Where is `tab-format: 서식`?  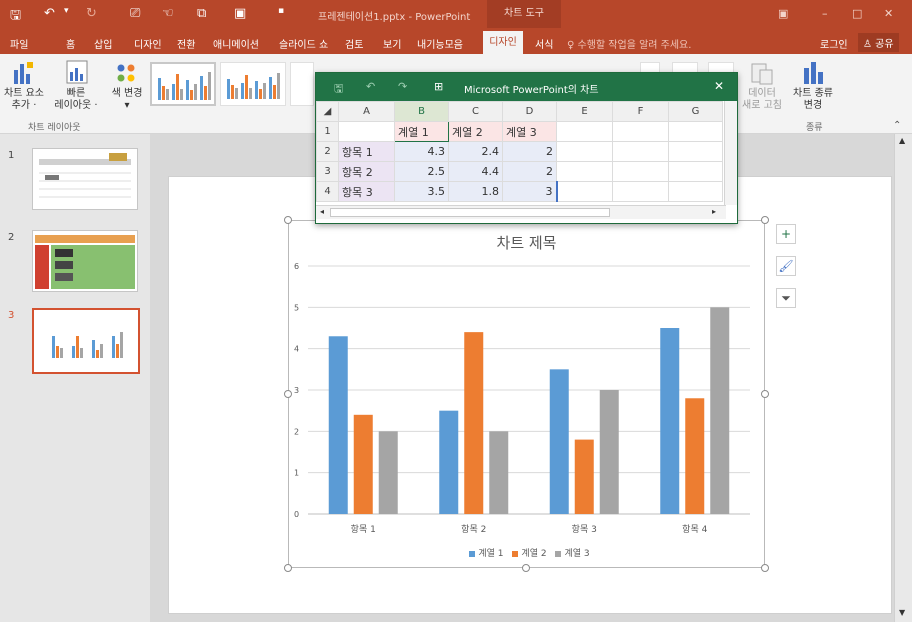 tab-format: 서식 is located at coordinates (544, 43).